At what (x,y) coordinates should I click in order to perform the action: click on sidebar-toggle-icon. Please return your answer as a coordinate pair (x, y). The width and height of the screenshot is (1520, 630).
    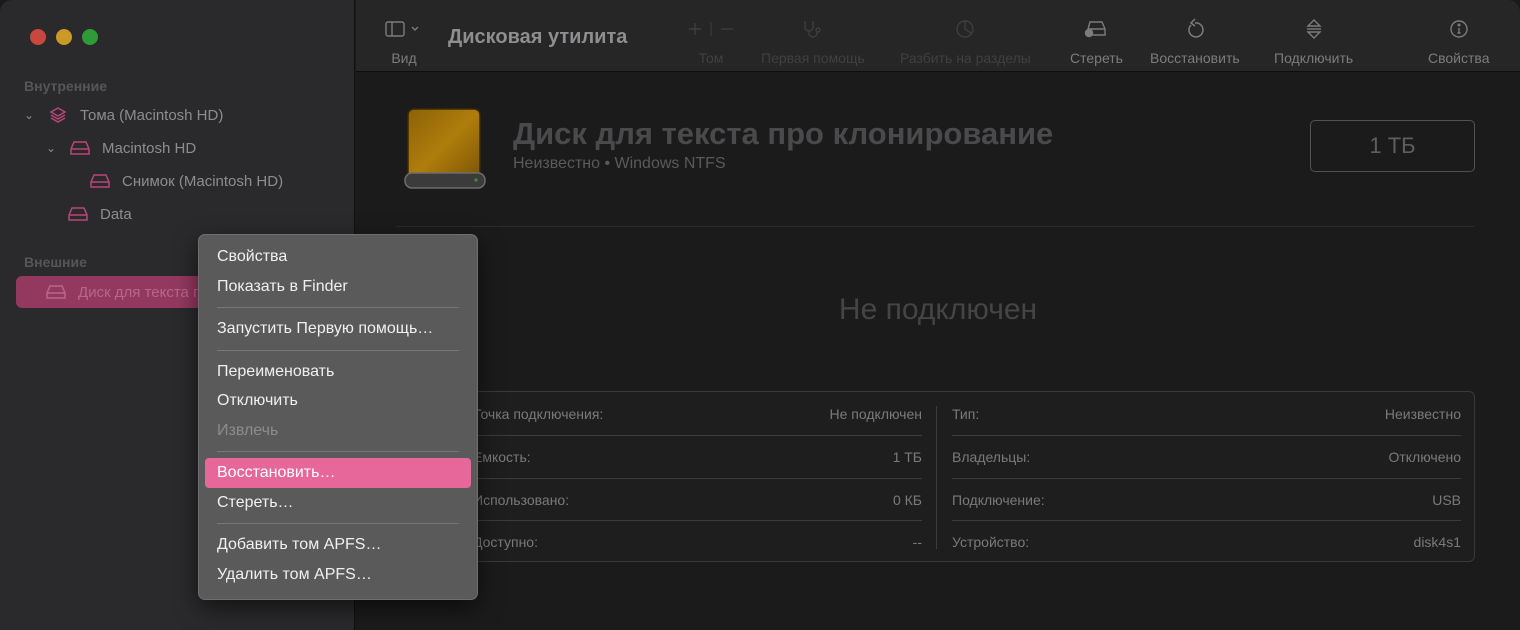
    Looking at the image, I should click on (404, 29).